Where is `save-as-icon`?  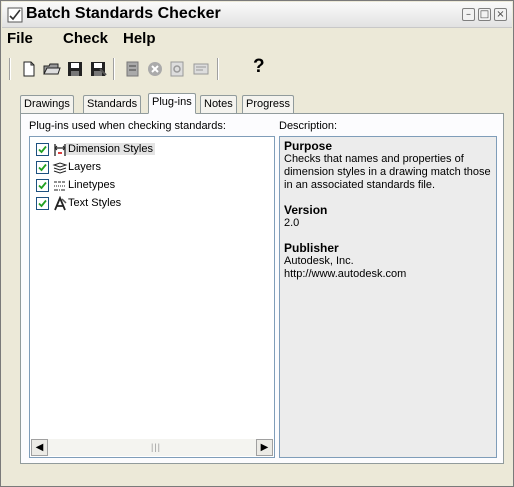 save-as-icon is located at coordinates (98, 69).